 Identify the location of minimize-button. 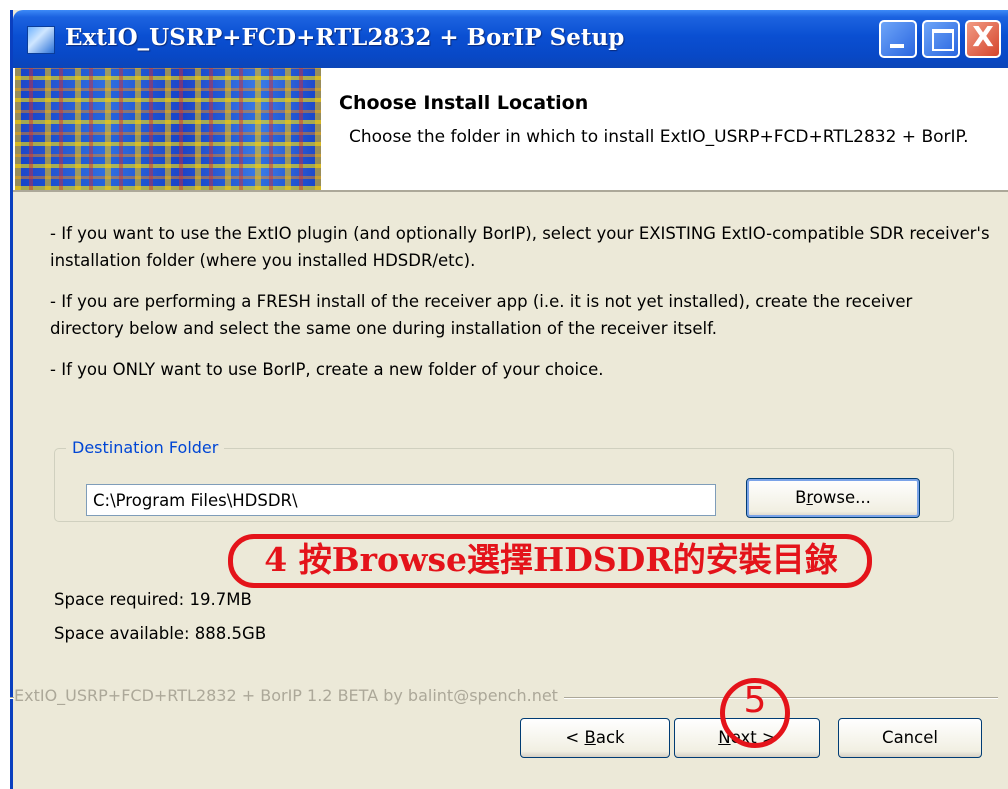
(898, 39).